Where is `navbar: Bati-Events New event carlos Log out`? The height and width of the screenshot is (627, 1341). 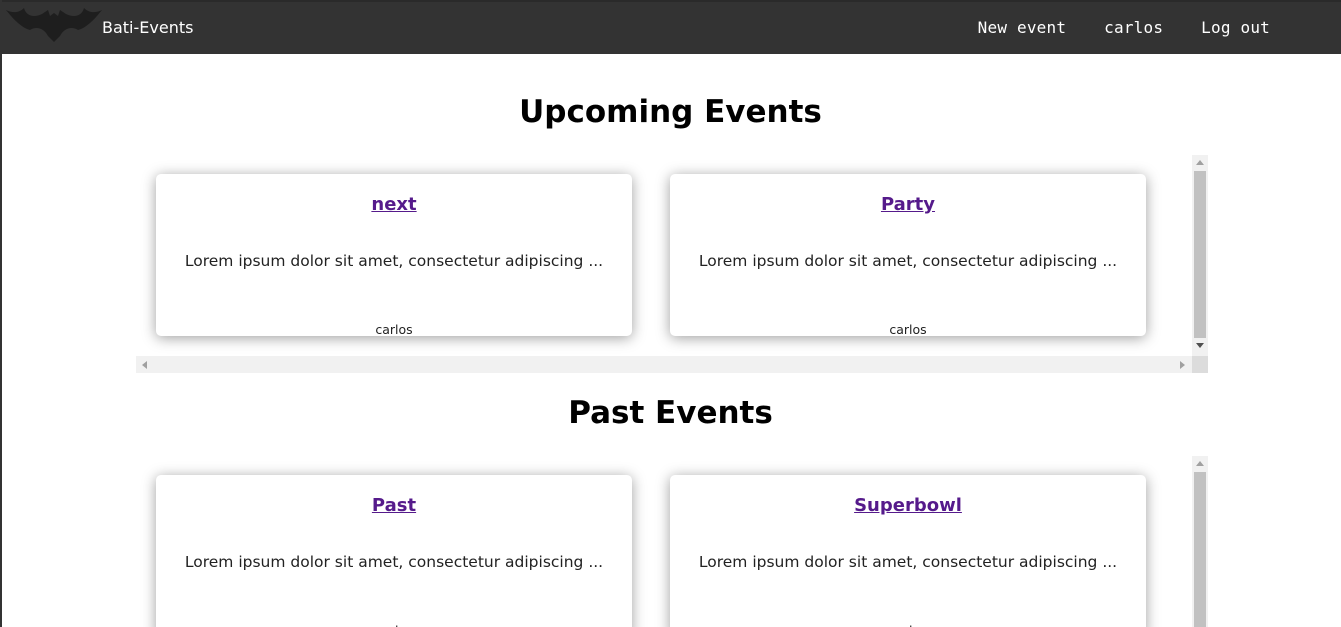 navbar: Bati-Events New event carlos Log out is located at coordinates (671, 28).